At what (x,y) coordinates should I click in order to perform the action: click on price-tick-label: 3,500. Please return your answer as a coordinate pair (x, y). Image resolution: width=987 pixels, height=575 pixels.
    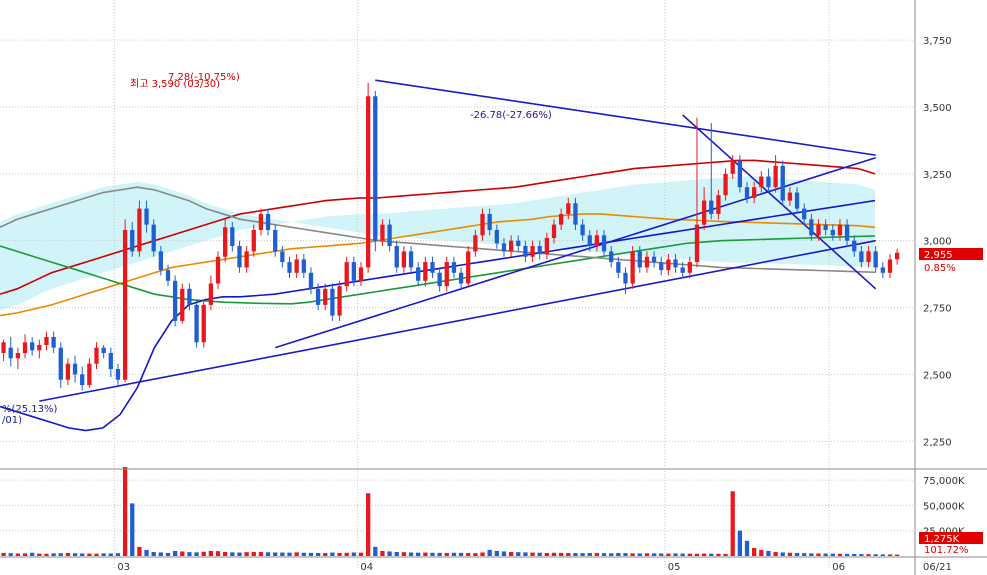
    Looking at the image, I should click on (937, 108).